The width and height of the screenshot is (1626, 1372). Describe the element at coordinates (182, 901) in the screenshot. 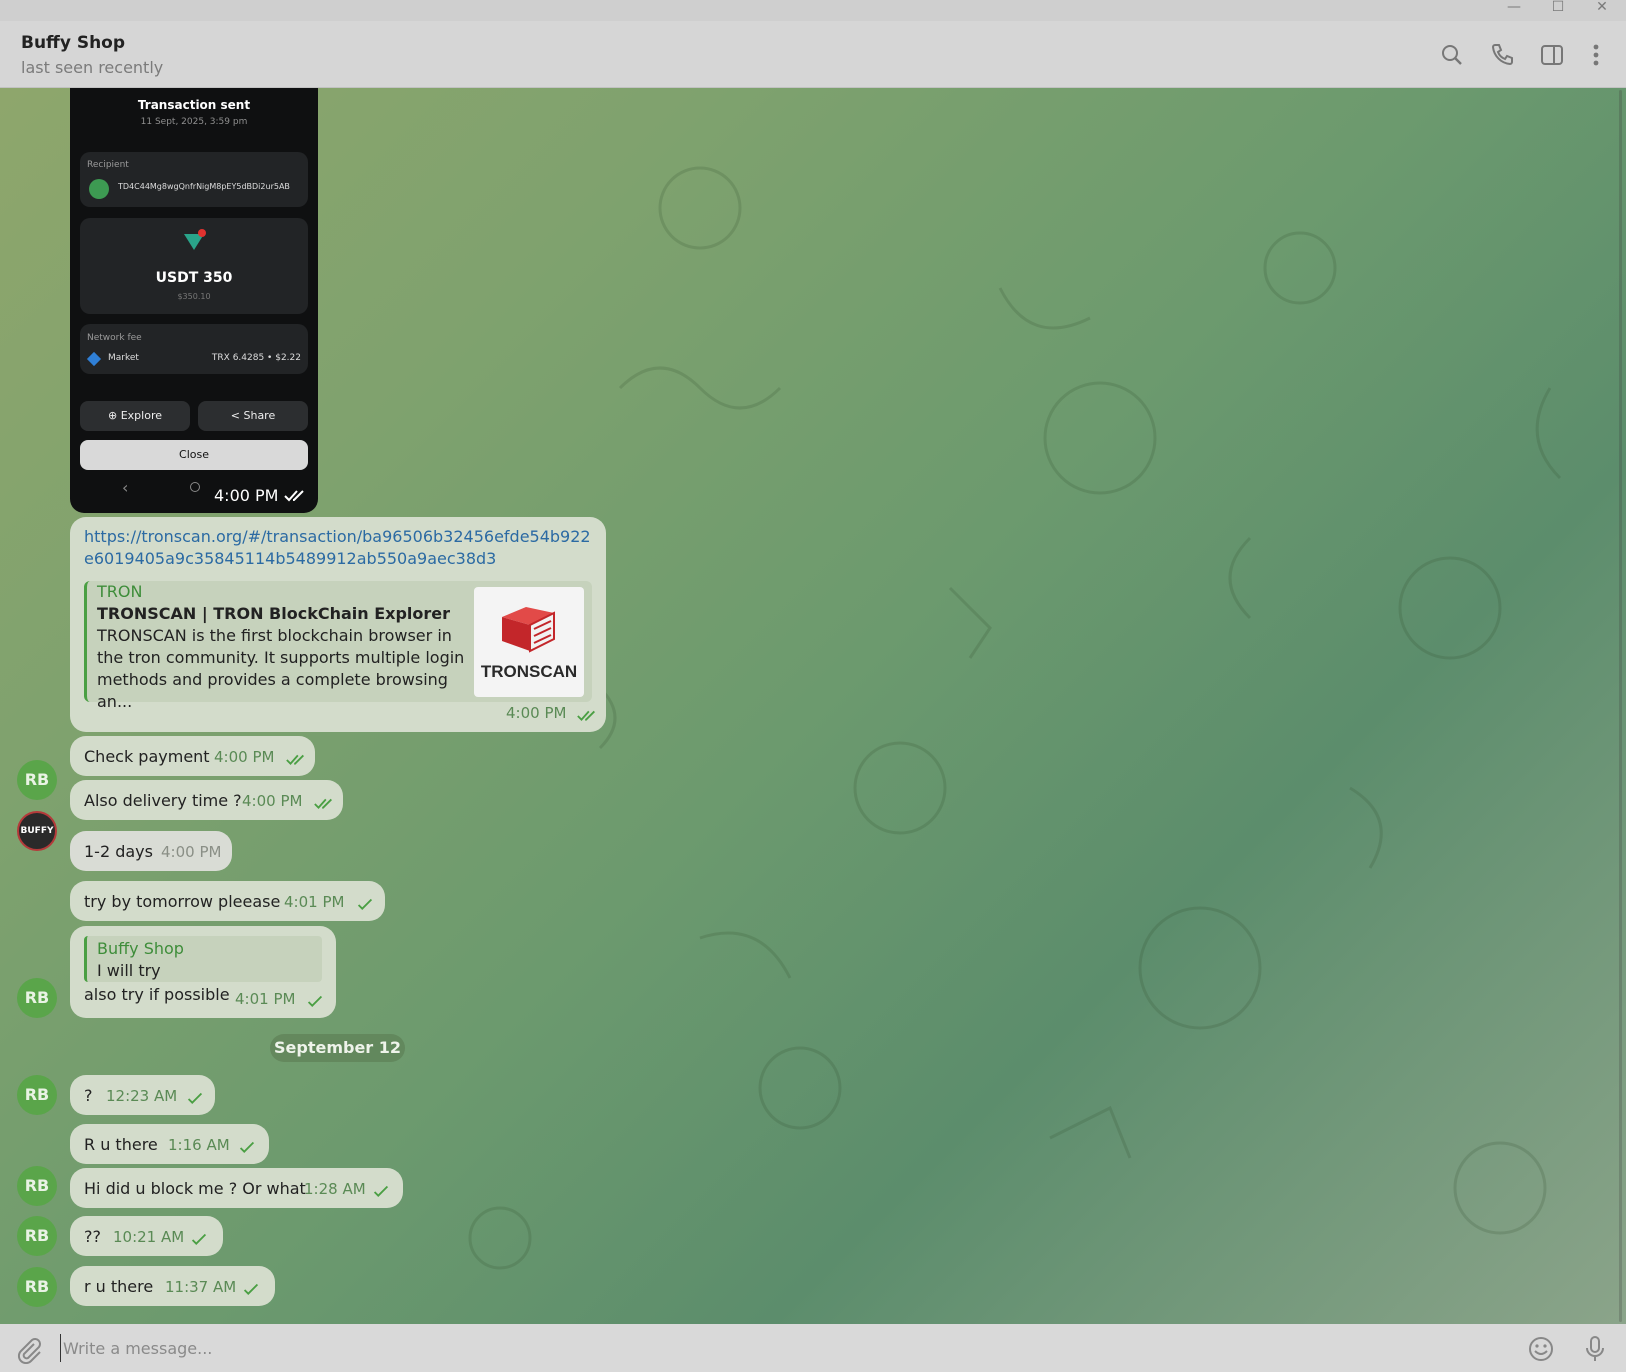

I see `message-text: try by tomorrow pleease` at that location.